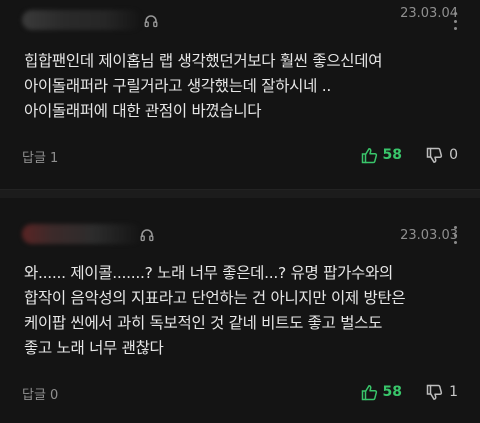  What do you see at coordinates (240, 193) in the screenshot?
I see `comment-divider` at bounding box center [240, 193].